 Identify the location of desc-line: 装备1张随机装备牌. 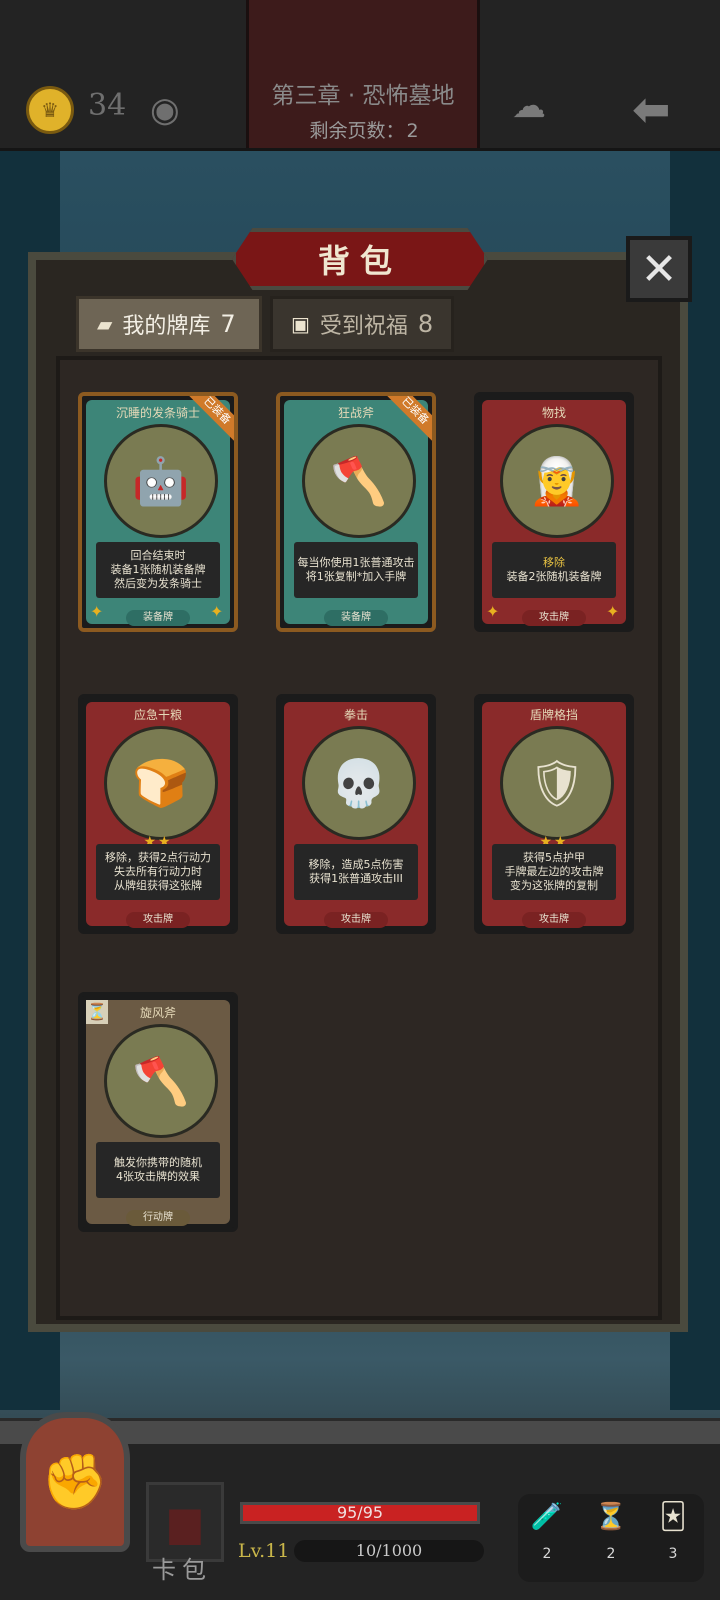
(158, 569).